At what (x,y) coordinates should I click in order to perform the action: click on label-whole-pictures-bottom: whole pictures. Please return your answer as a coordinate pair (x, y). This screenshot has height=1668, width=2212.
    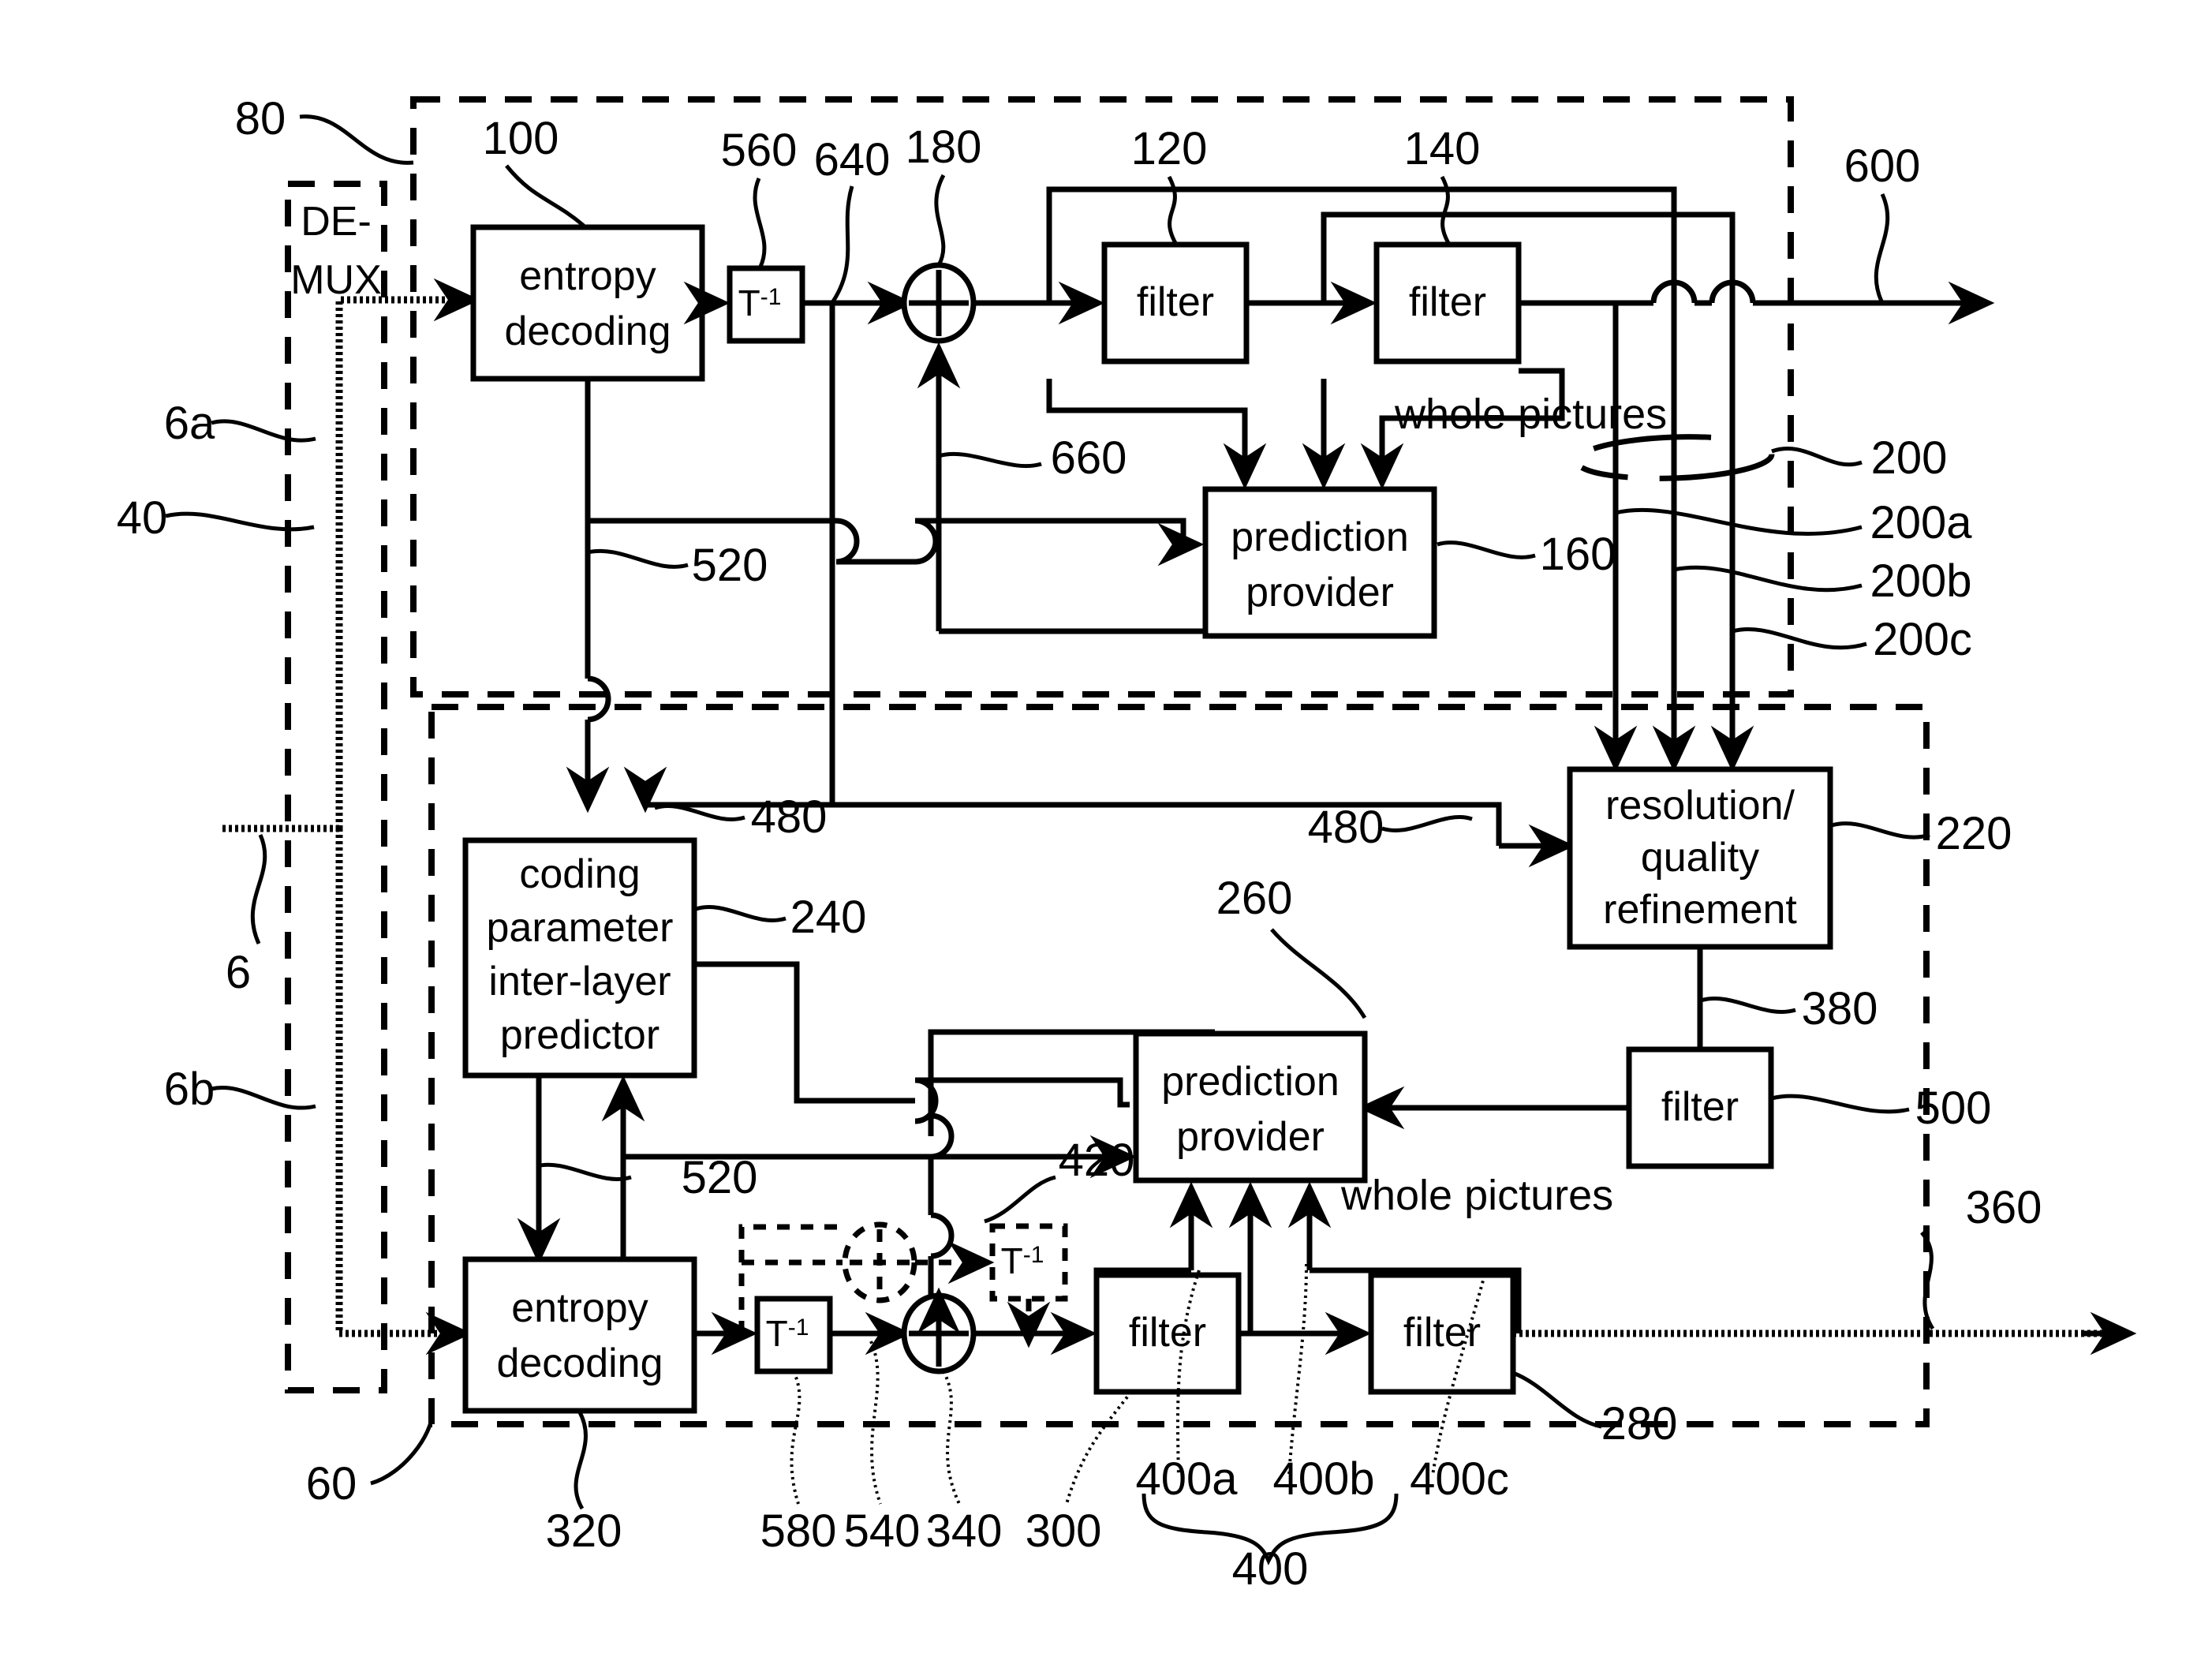
    Looking at the image, I should click on (1476, 1195).